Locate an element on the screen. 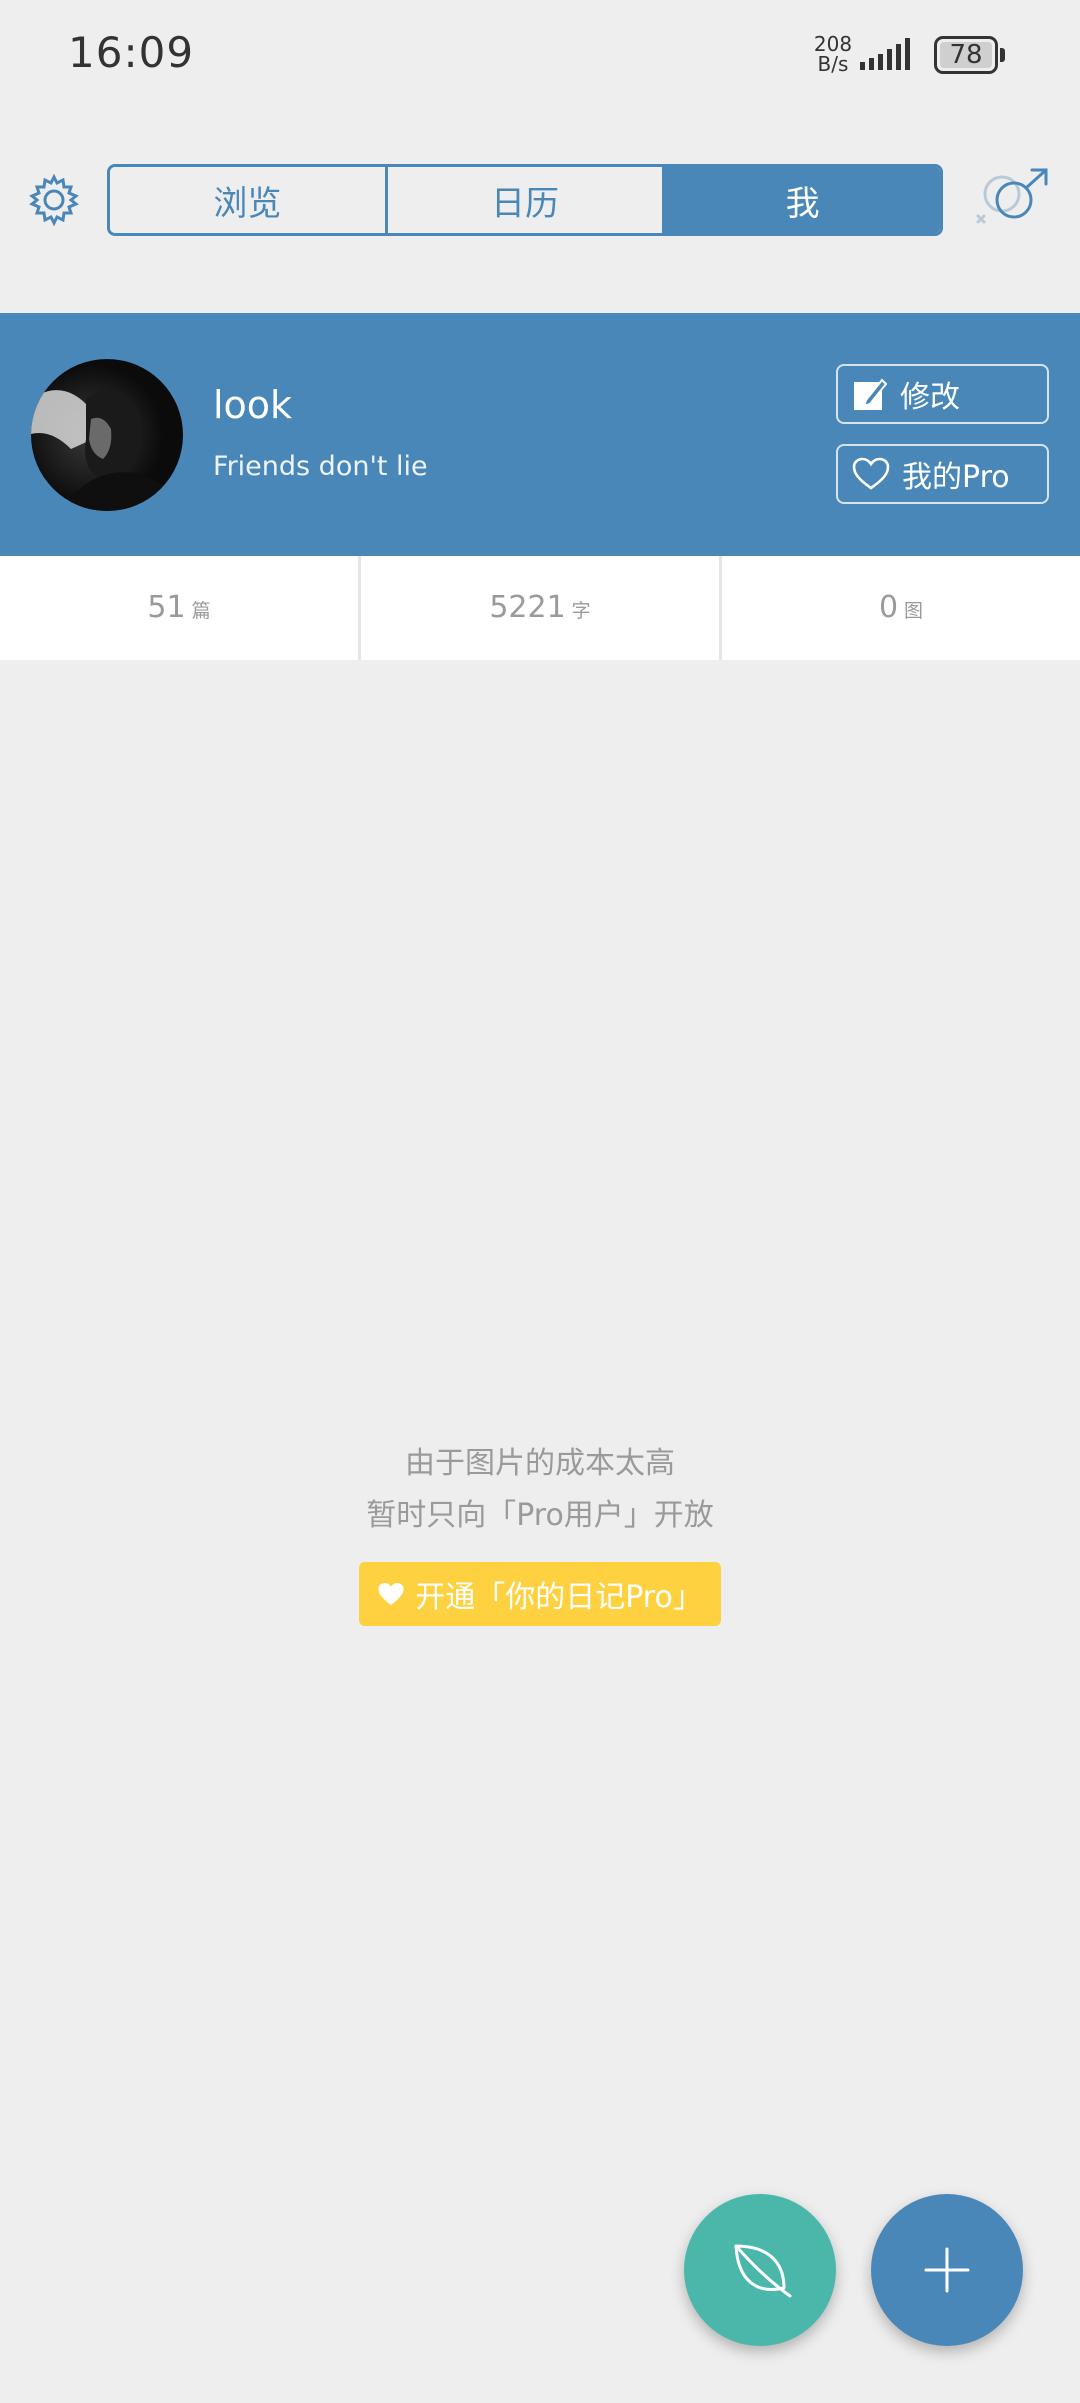  stats-bar: 51 篇 5221 字 0 图 is located at coordinates (540, 608).